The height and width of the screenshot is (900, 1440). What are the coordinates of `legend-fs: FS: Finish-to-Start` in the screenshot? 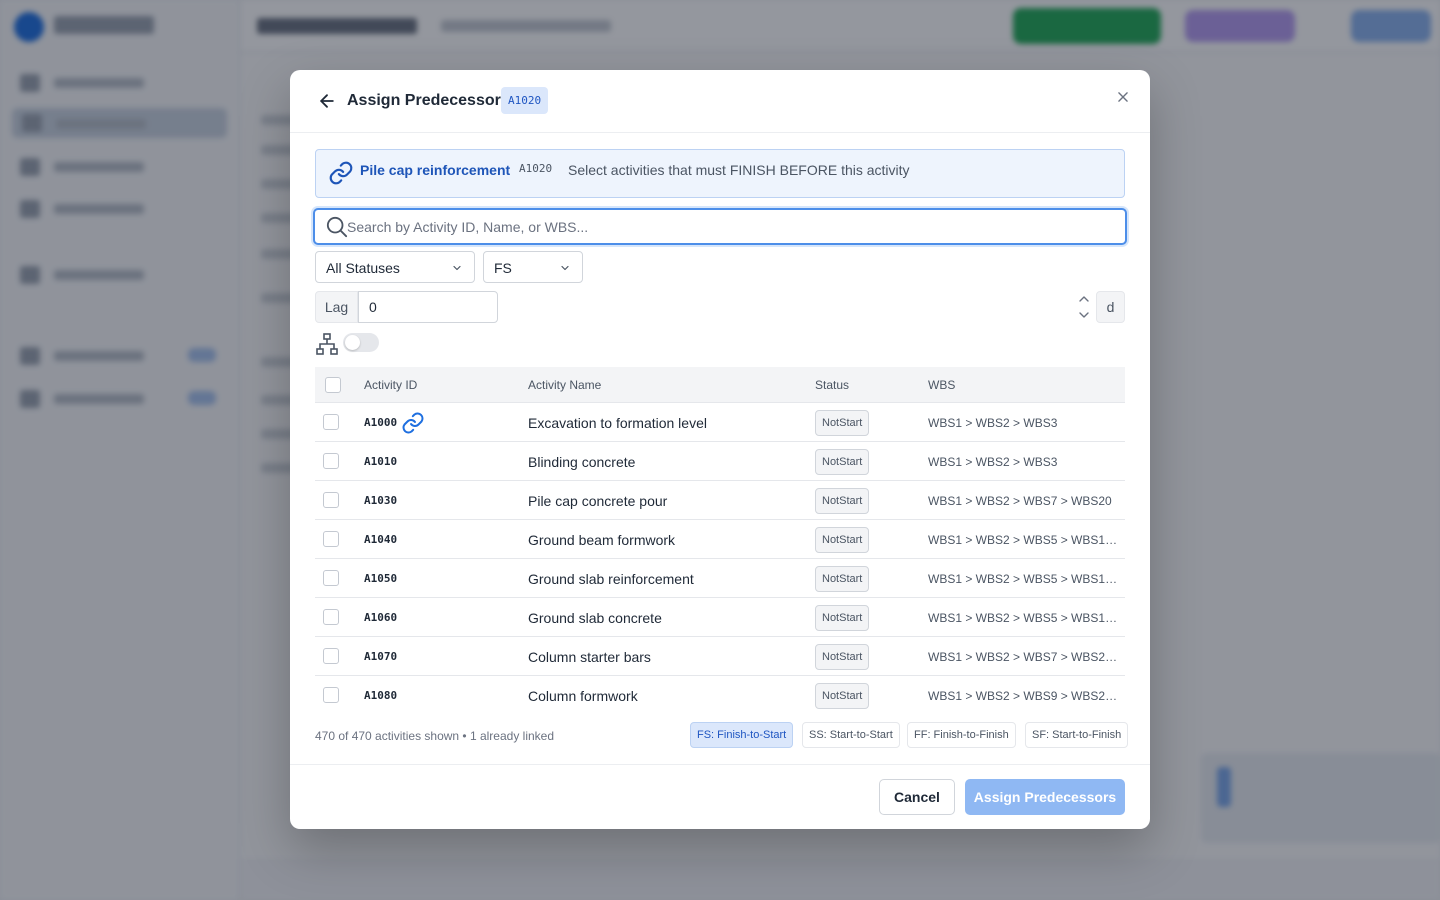 It's located at (742, 735).